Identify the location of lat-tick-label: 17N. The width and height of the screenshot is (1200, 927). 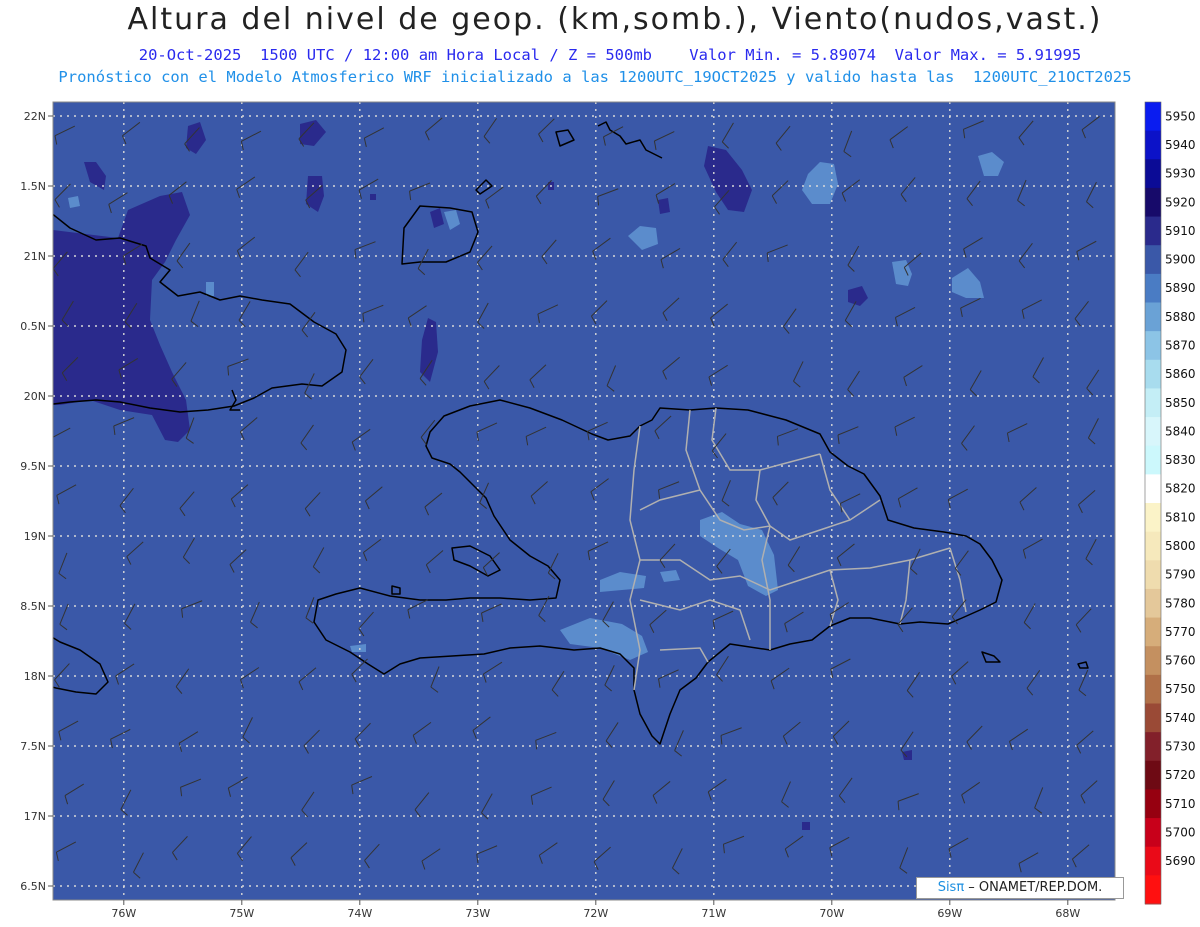
(35, 816).